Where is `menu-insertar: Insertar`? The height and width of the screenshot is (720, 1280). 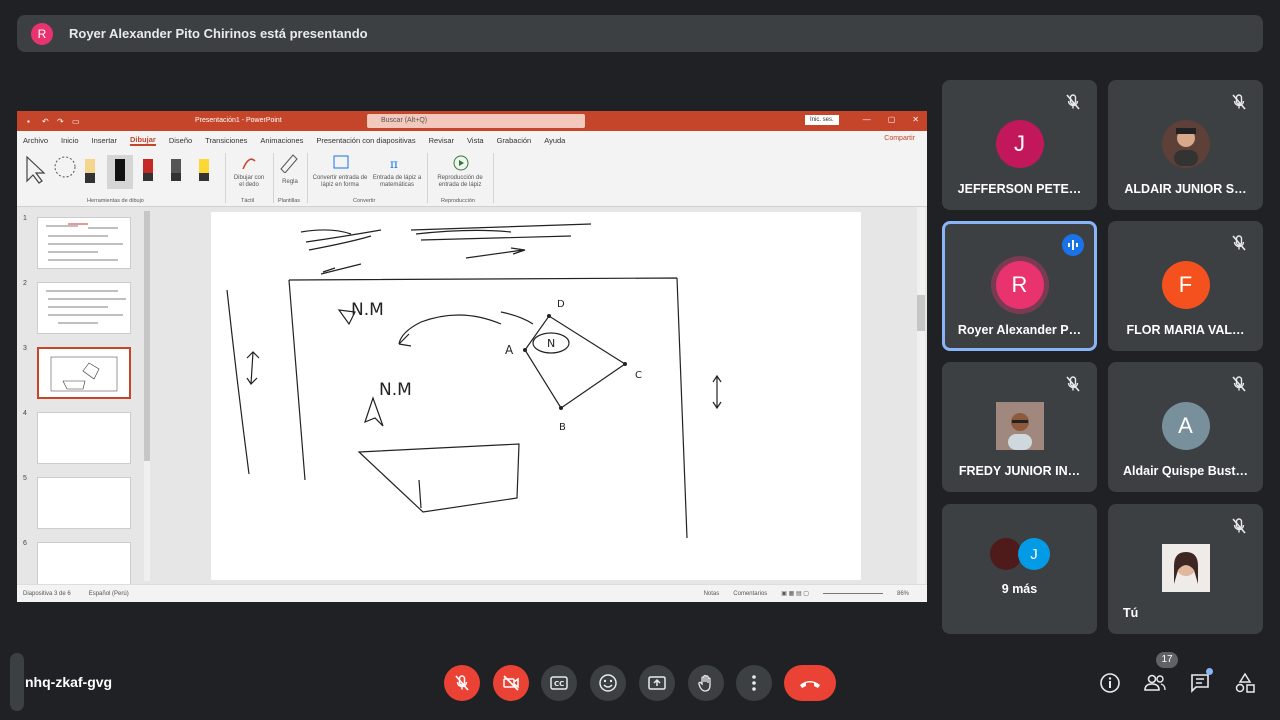
menu-insertar: Insertar is located at coordinates (104, 140).